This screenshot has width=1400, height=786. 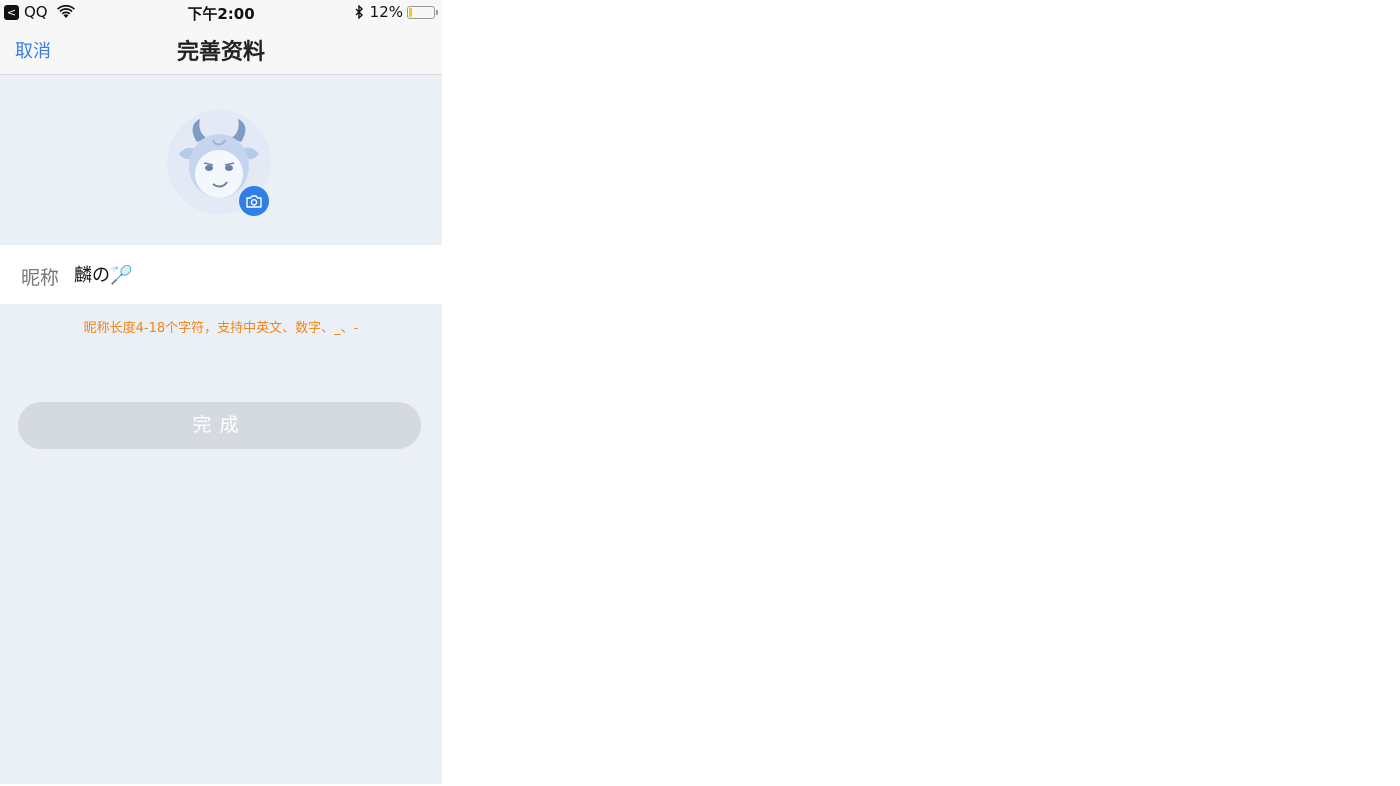 I want to click on change-avatar-button, so click(x=254, y=201).